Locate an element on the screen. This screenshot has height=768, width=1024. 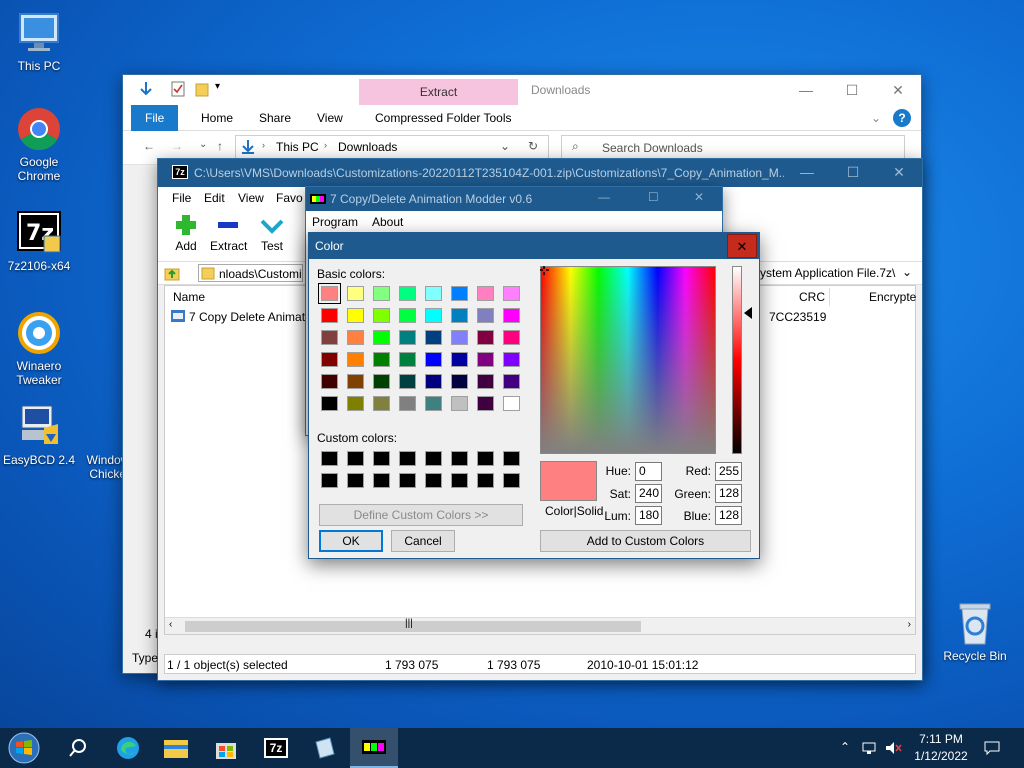
desktop-icon-7zip-installer: 7z 7z2106-x64 is located at coordinates (39, 241).